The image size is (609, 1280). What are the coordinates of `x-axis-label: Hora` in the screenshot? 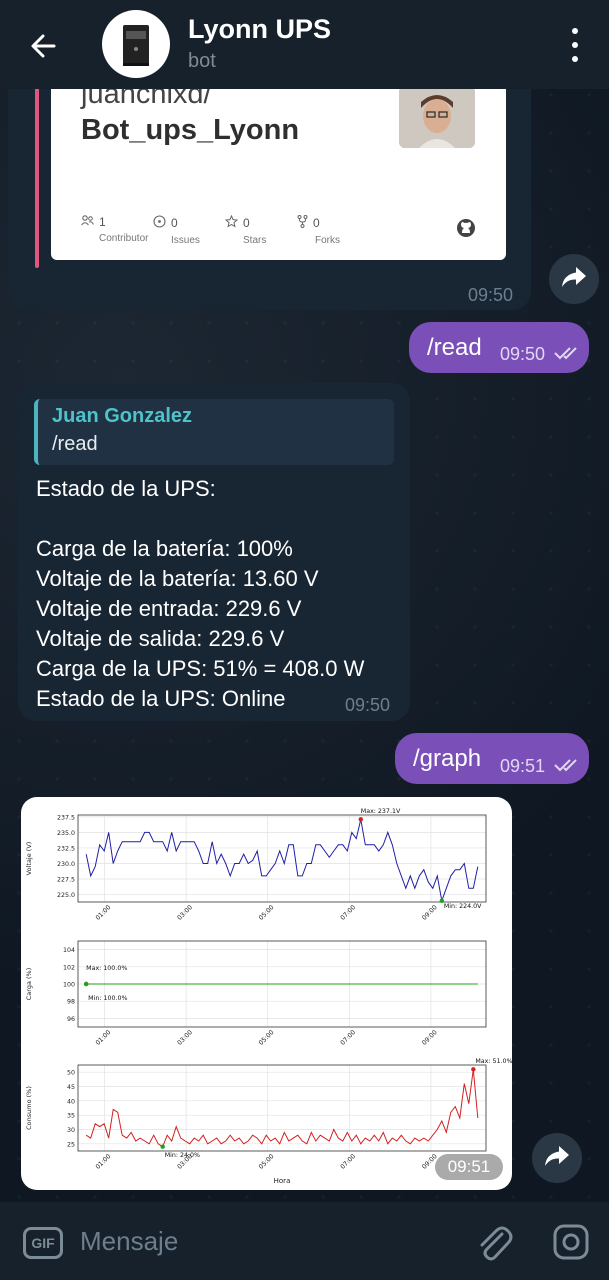 It's located at (282, 1181).